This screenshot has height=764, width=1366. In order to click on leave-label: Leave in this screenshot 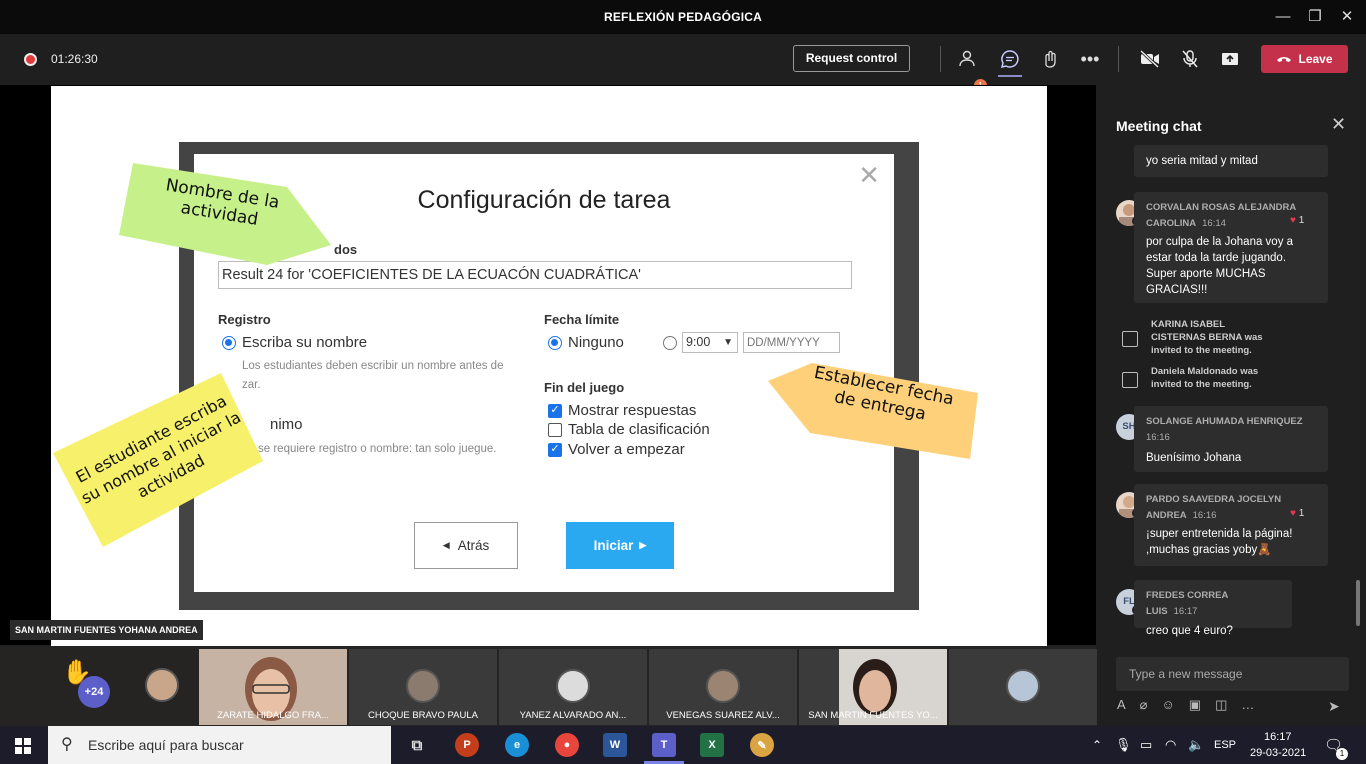, I will do `click(1315, 59)`.